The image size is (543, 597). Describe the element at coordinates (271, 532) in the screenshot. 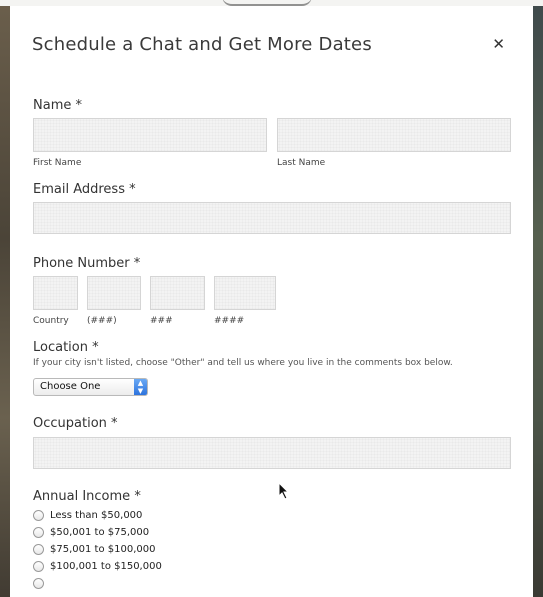

I see `income-option: $50,001 to $75,000` at that location.